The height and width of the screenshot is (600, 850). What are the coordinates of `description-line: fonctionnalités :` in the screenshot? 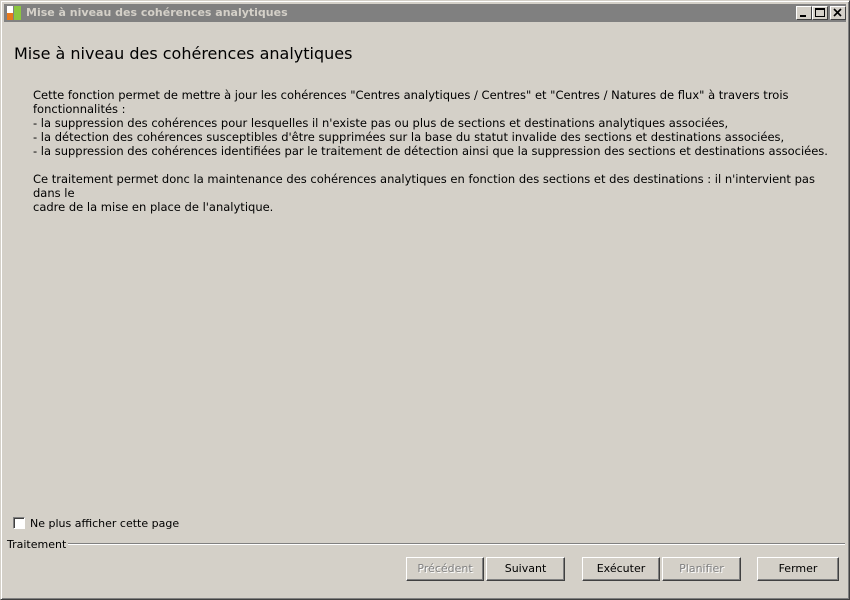 It's located at (79, 109).